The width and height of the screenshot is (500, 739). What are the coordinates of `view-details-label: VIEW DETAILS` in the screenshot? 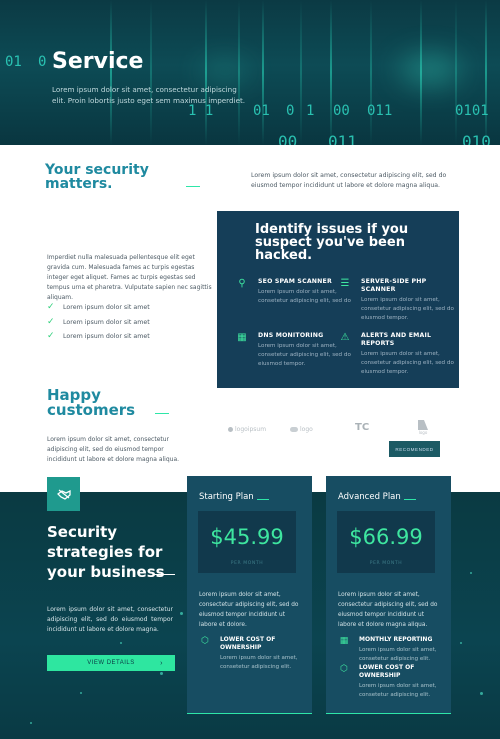 It's located at (111, 663).